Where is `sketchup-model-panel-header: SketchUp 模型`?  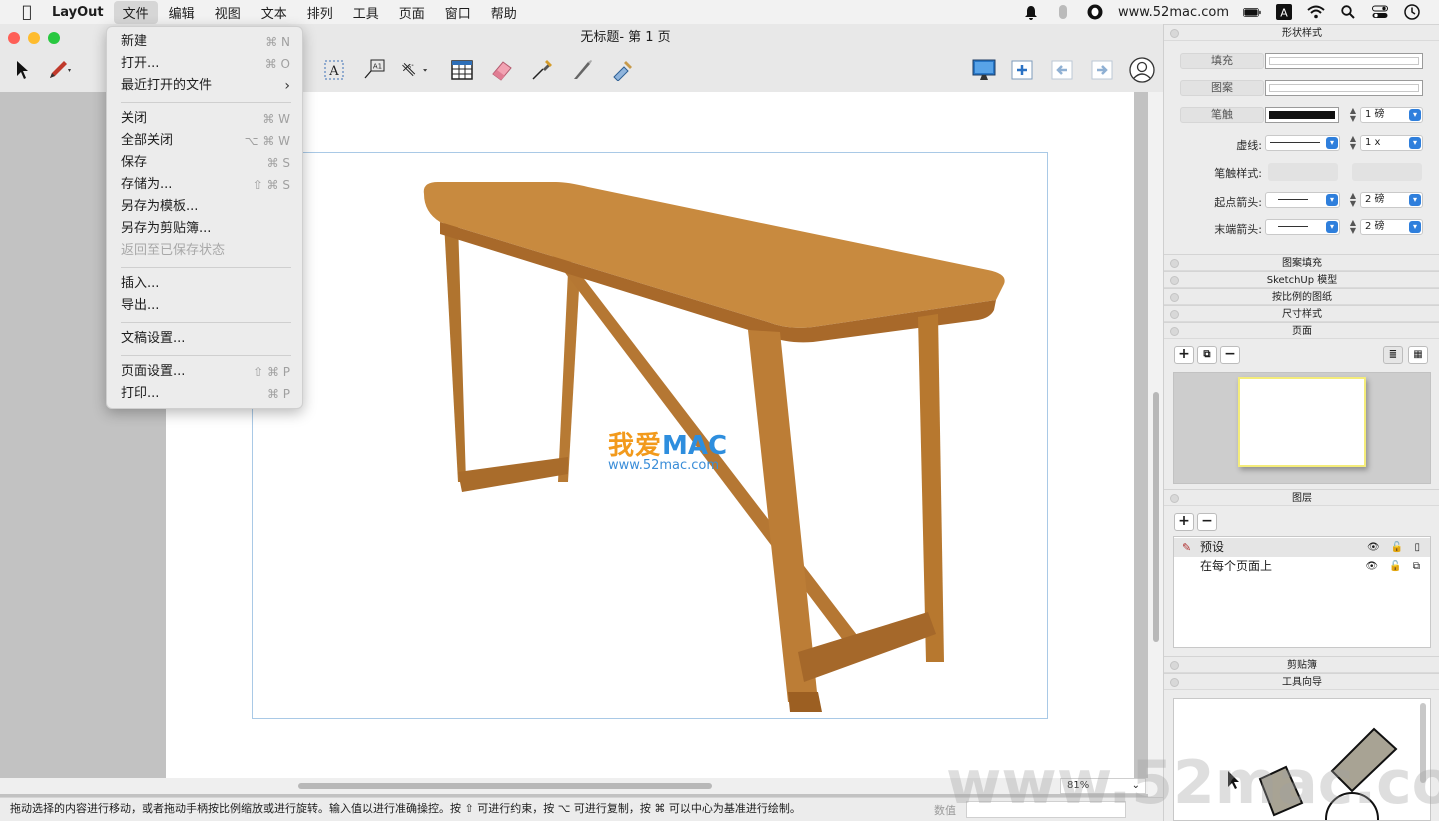 sketchup-model-panel-header: SketchUp 模型 is located at coordinates (1301, 279).